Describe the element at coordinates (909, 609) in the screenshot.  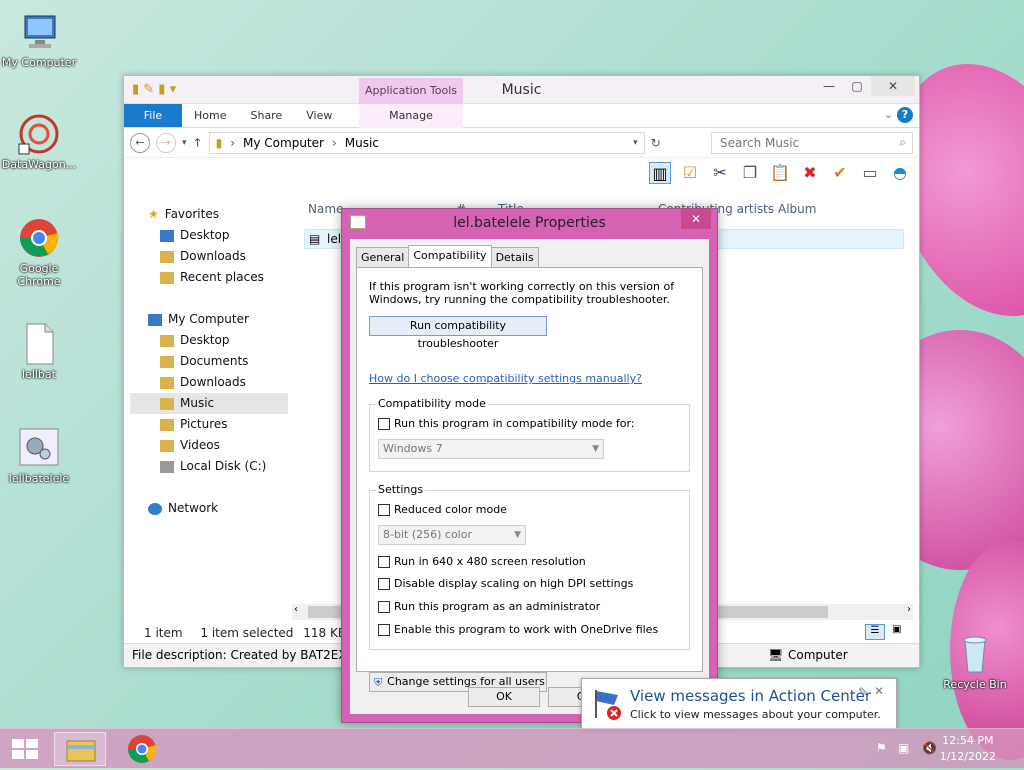
I see `scroll-right-icon: ›` at that location.